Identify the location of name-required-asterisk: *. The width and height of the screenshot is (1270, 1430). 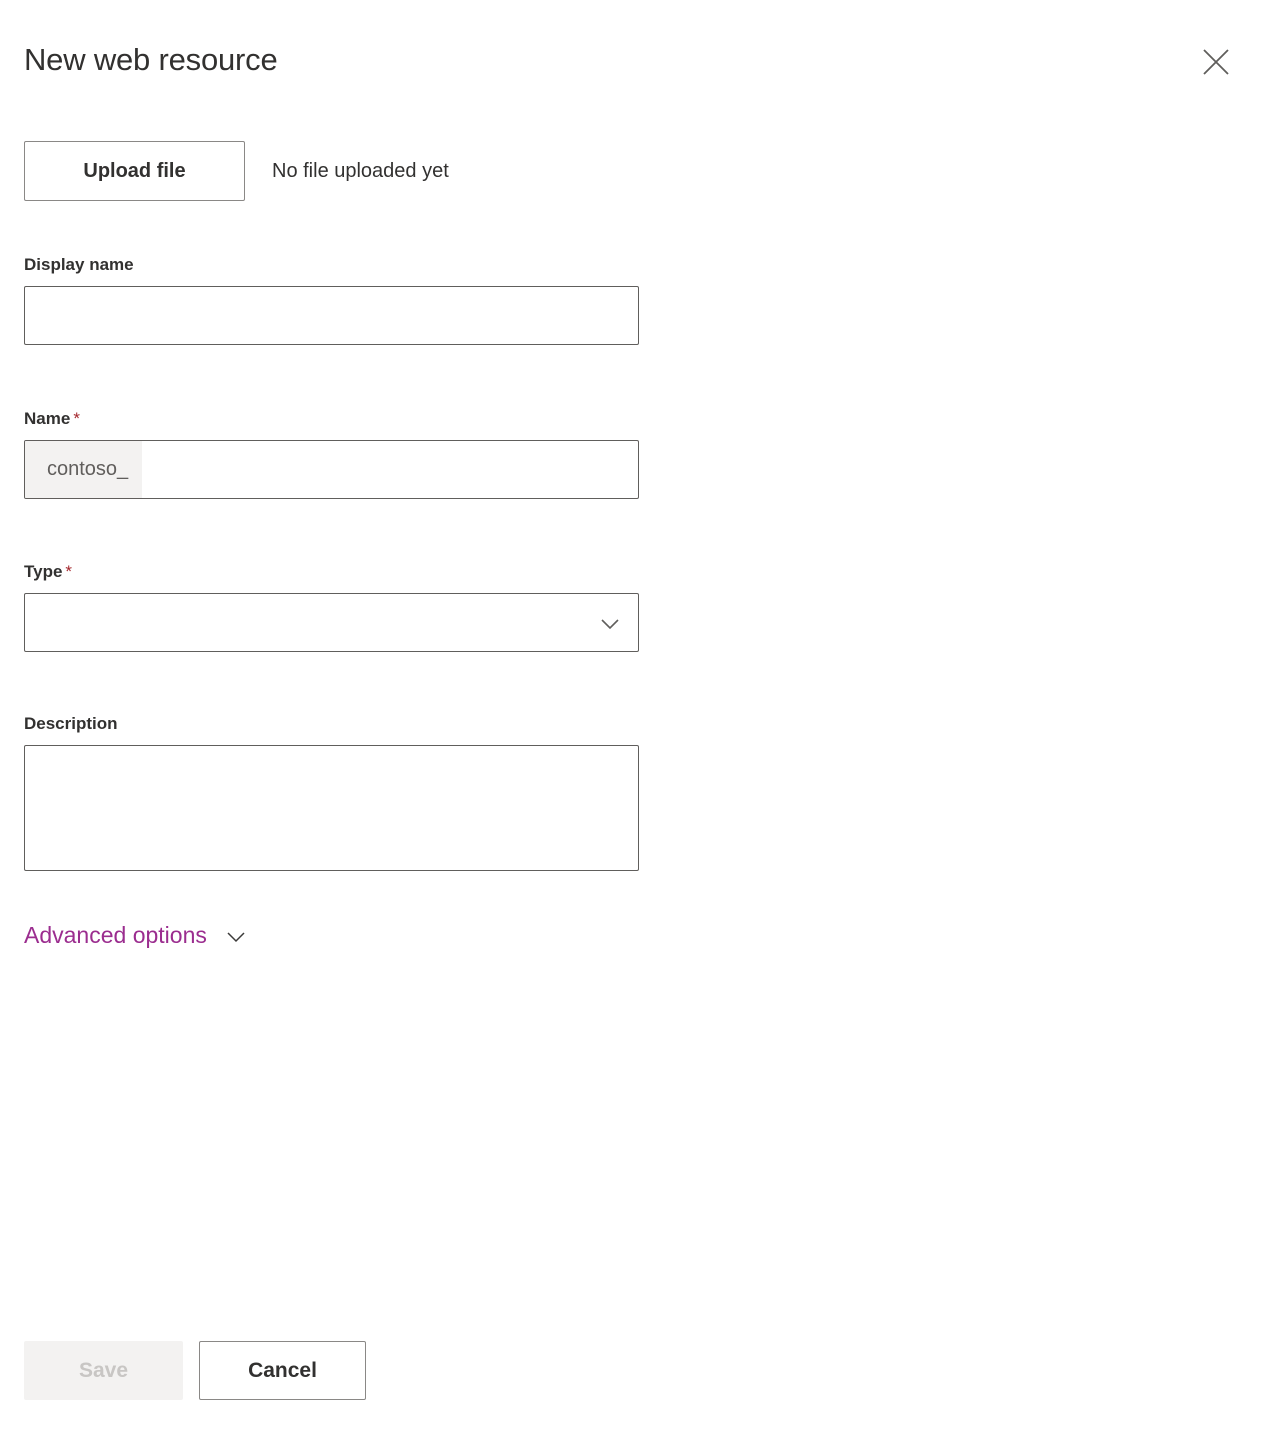
(76, 418).